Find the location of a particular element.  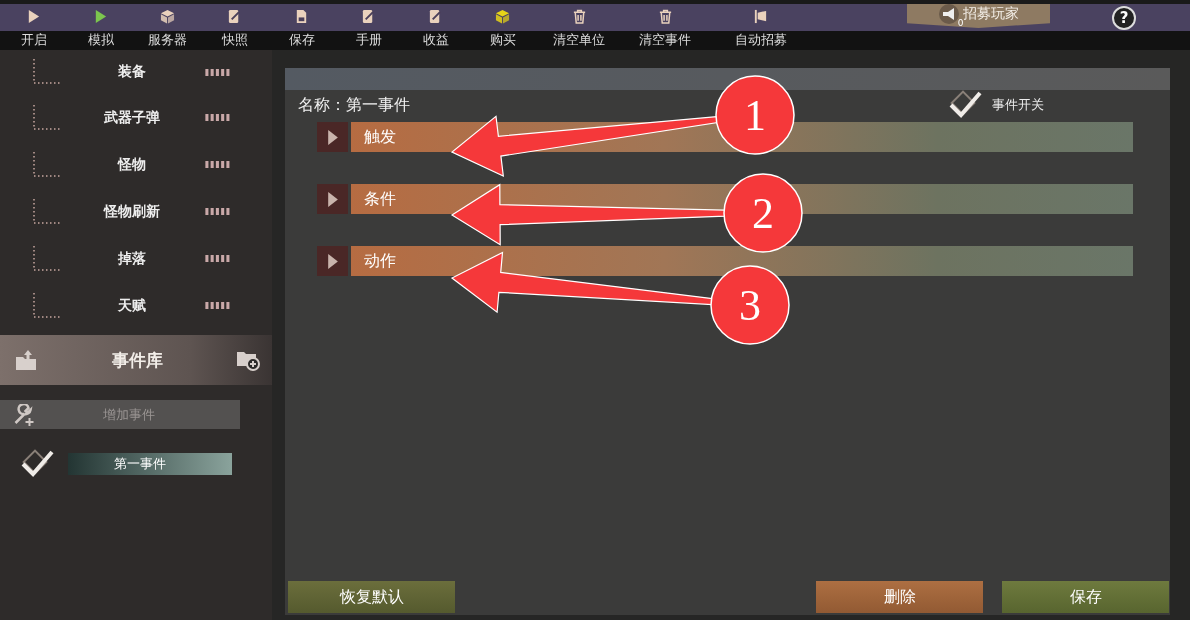

action-button: 恢复默认 is located at coordinates (371, 597).